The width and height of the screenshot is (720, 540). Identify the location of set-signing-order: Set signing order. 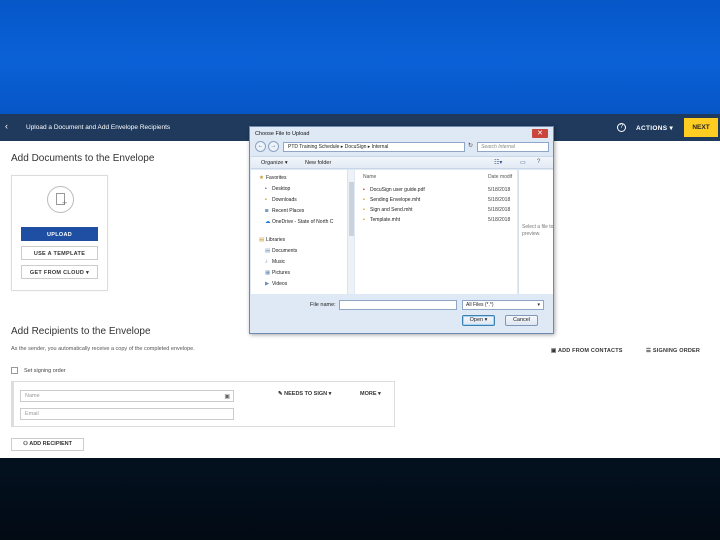
(38, 370).